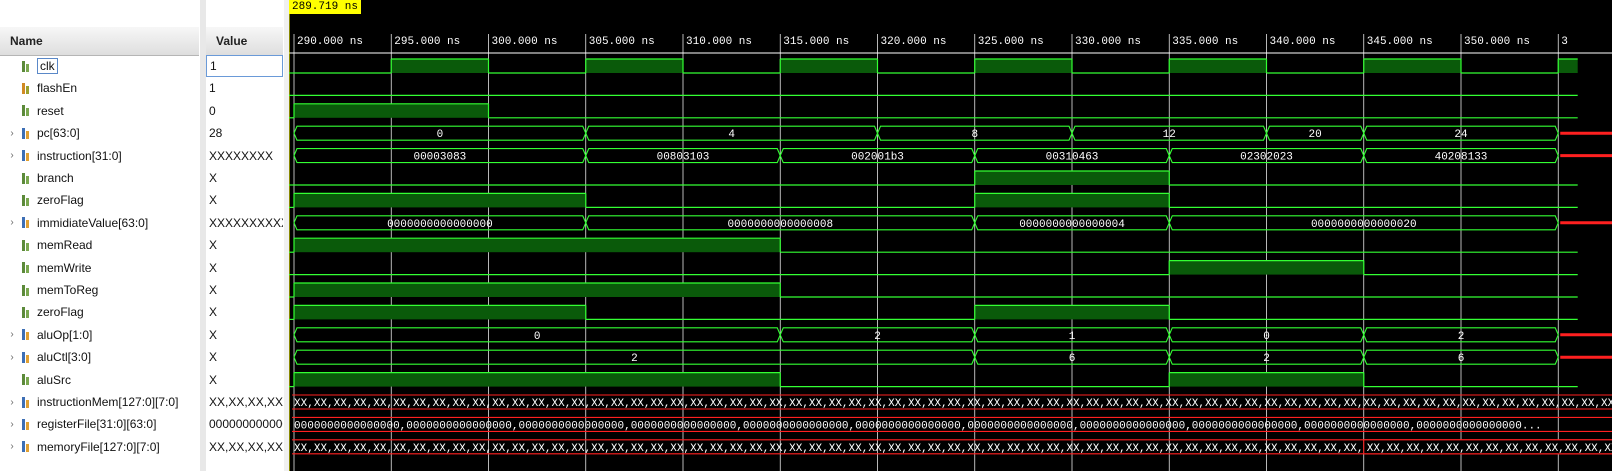 Image resolution: width=1612 pixels, height=471 pixels. Describe the element at coordinates (914, 42) in the screenshot. I see `ruler-tick-label: 320.000 ns` at that location.